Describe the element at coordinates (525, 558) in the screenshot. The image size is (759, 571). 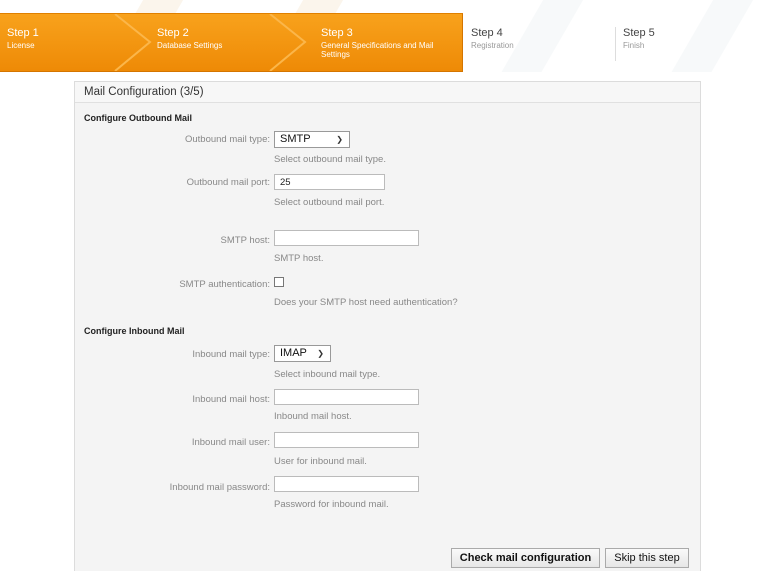
I see `check-mail-configuration-button: Check mail configuration` at that location.